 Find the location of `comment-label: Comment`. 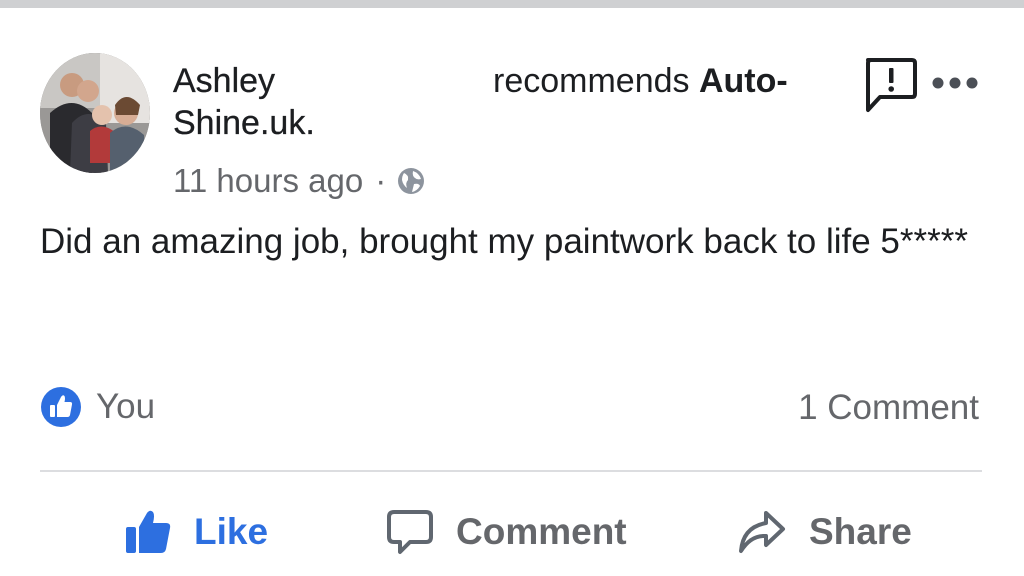

comment-label: Comment is located at coordinates (541, 531).